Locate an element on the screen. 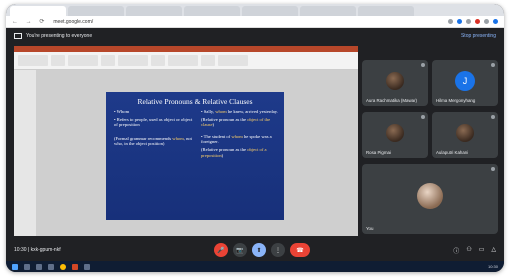 This screenshot has width=510, height=278. participant-name: Rosa Pigmai is located at coordinates (378, 152).